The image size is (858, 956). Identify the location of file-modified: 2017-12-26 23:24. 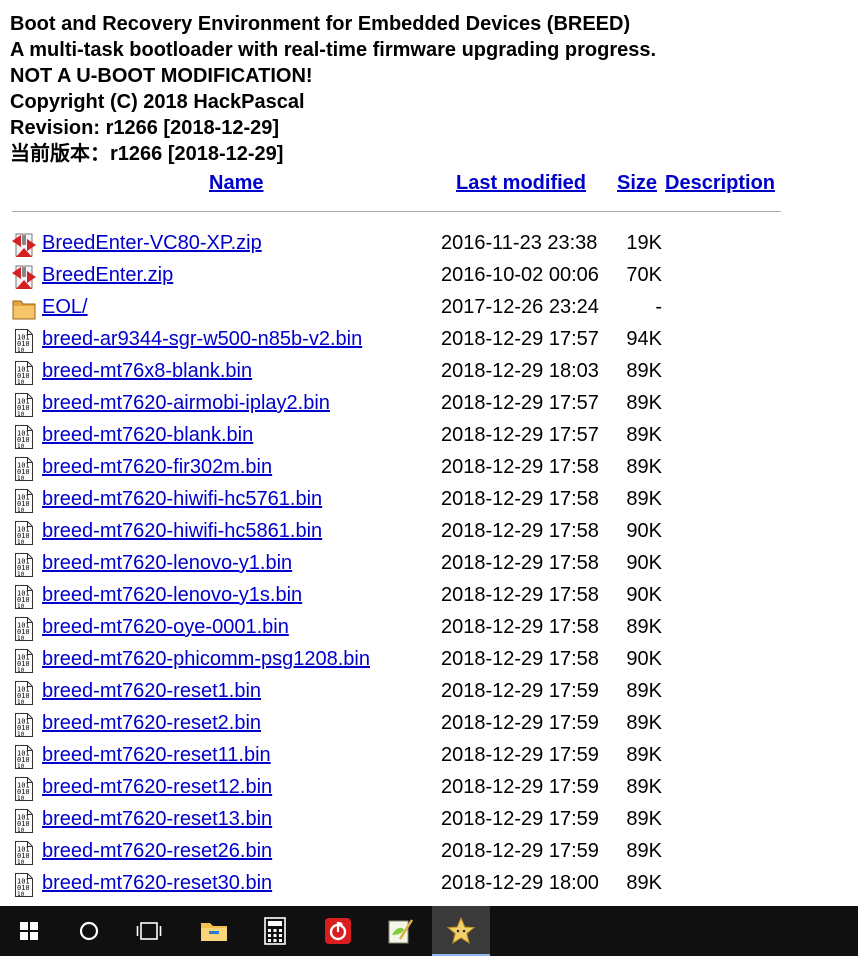
(520, 307).